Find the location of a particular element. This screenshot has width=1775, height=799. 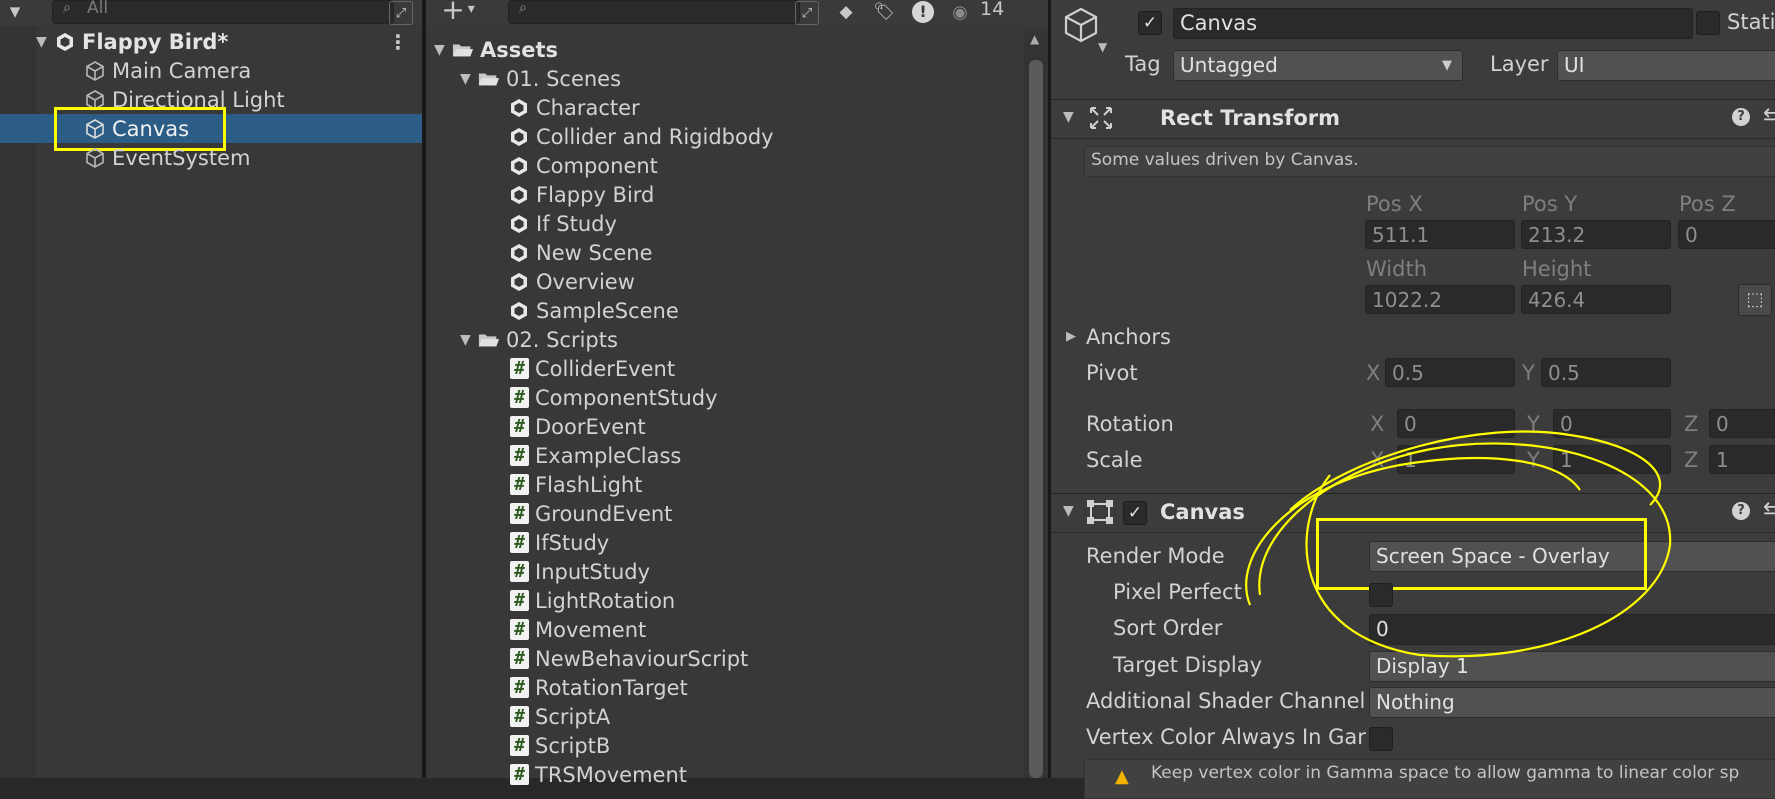

scene-menu-icon: ⋮ is located at coordinates (398, 42).